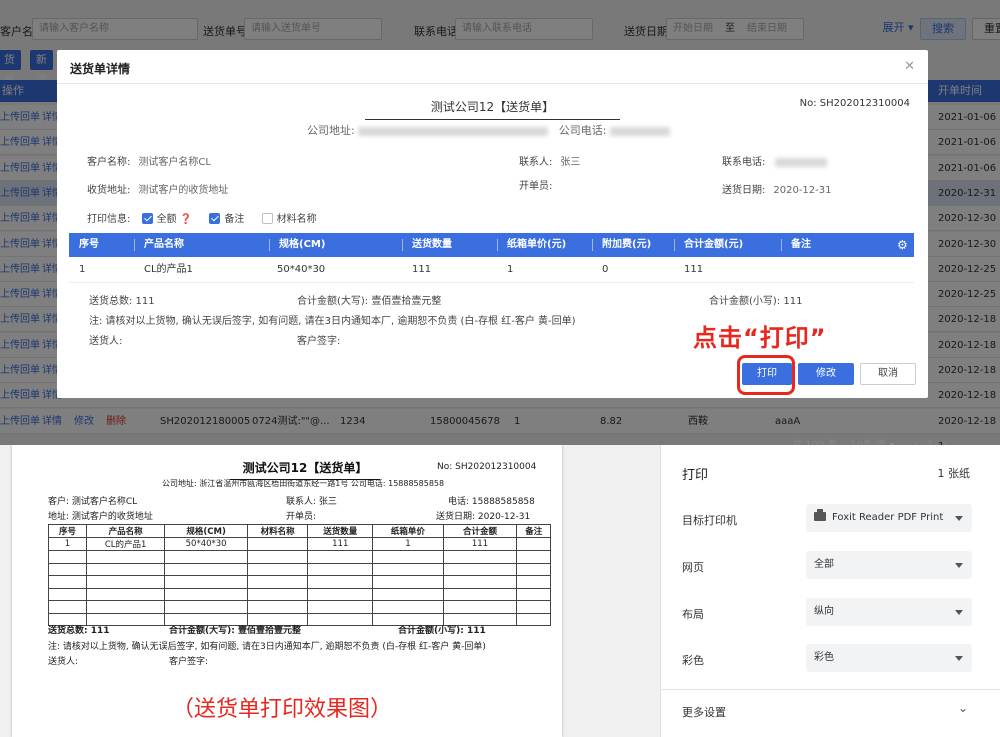  Describe the element at coordinates (226, 219) in the screenshot. I see `option-note: 备注` at that location.